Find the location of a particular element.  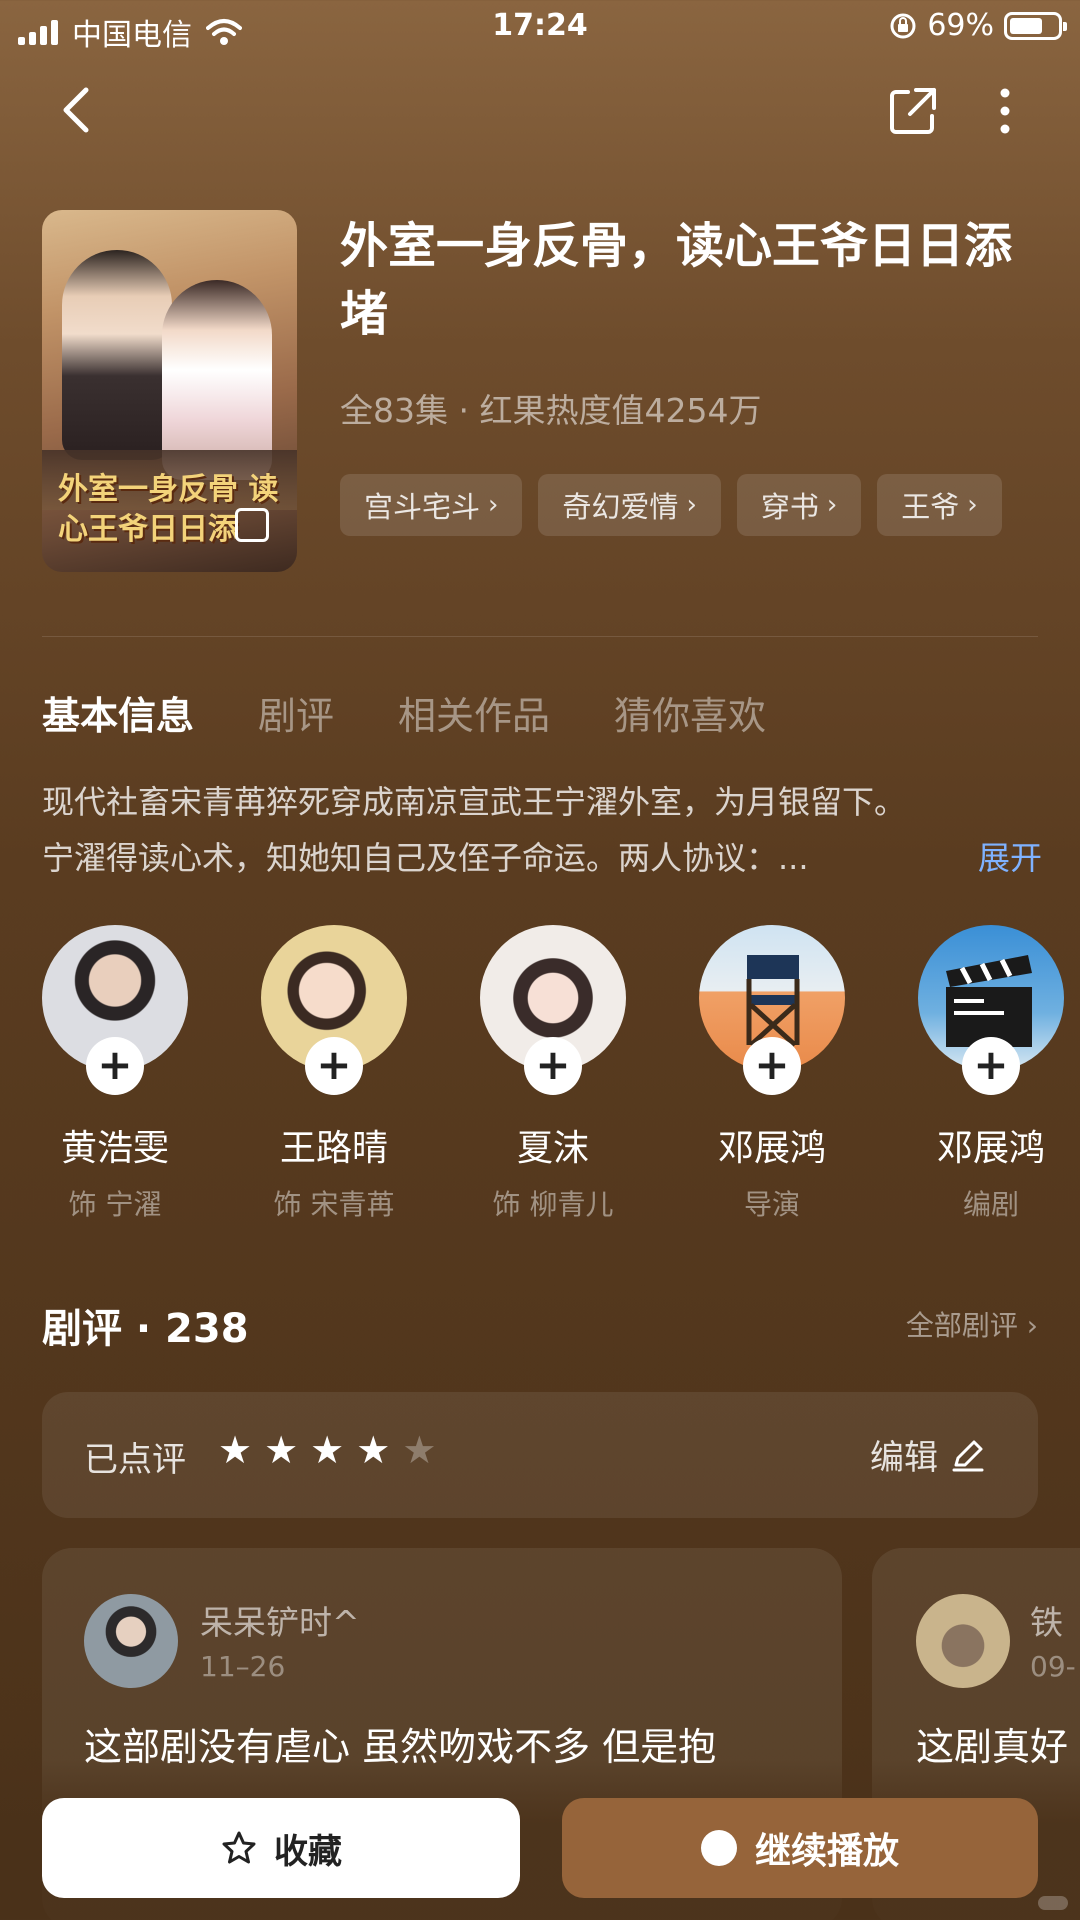

tag-chip: 奇幻爱情 › is located at coordinates (629, 505).